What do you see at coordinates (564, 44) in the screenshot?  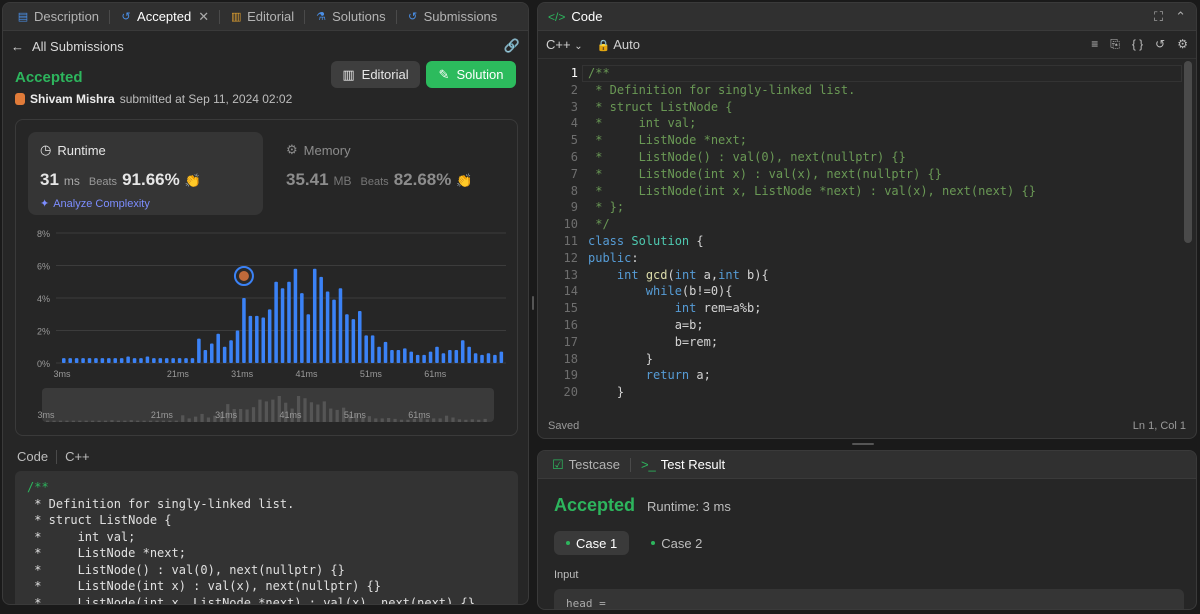 I see `language-select: C++ ⌄` at bounding box center [564, 44].